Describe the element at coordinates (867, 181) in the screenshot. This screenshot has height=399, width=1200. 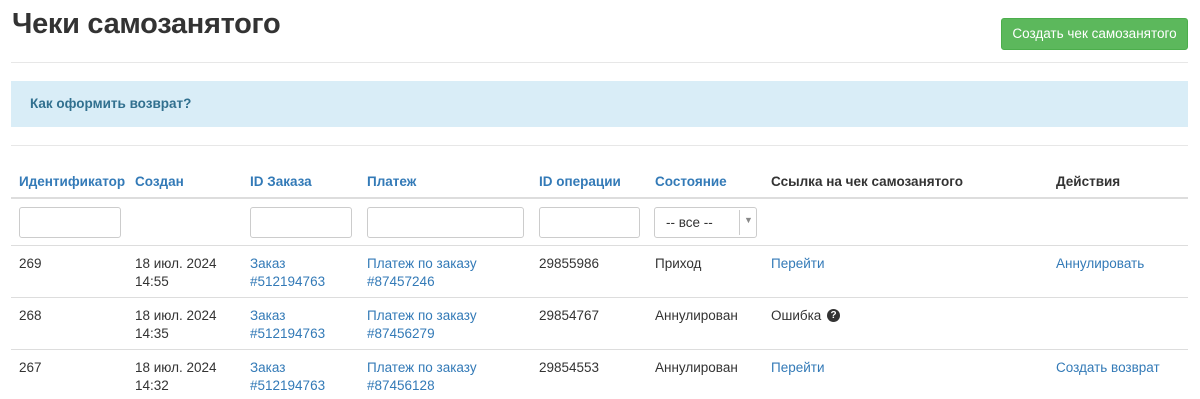
I see `column-header-receipt-link: Ссылка на чек самозанятого` at that location.